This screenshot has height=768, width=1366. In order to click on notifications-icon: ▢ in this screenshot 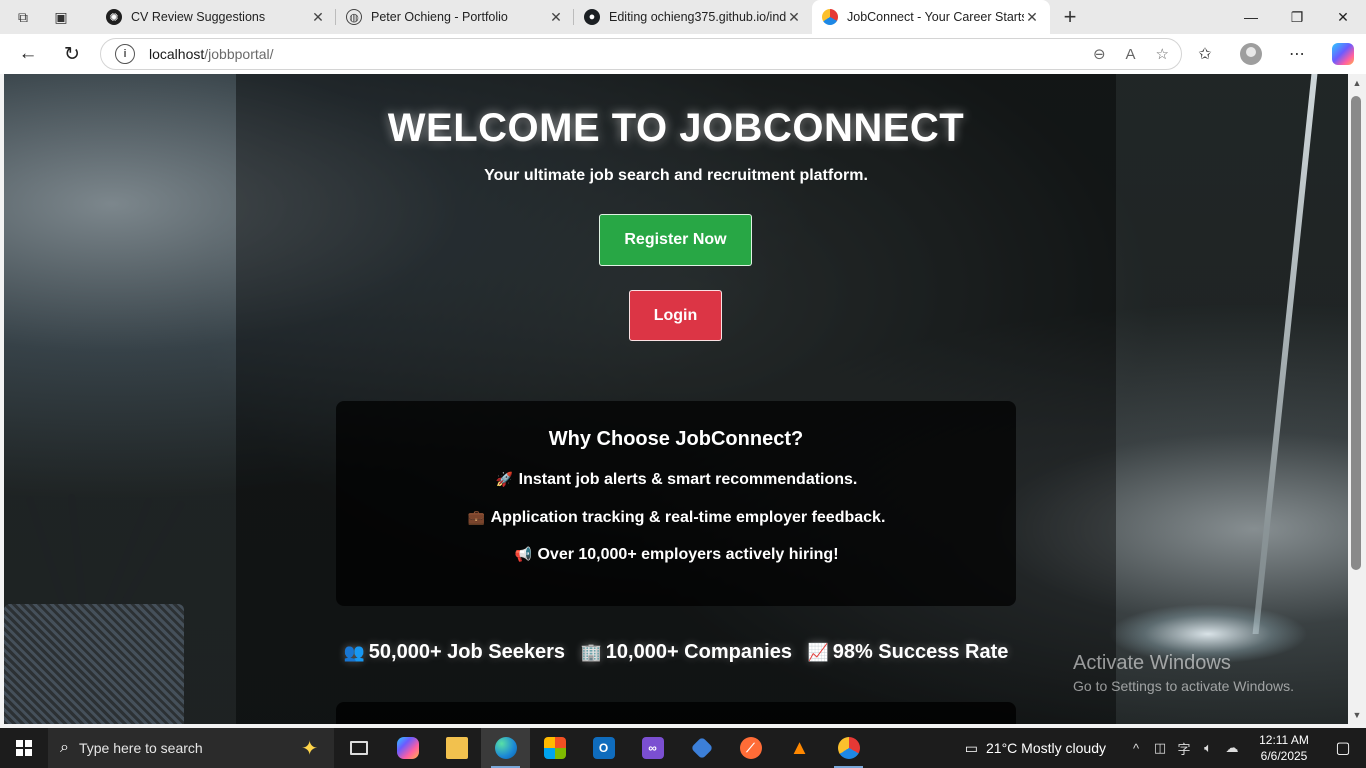, I will do `click(1343, 748)`.